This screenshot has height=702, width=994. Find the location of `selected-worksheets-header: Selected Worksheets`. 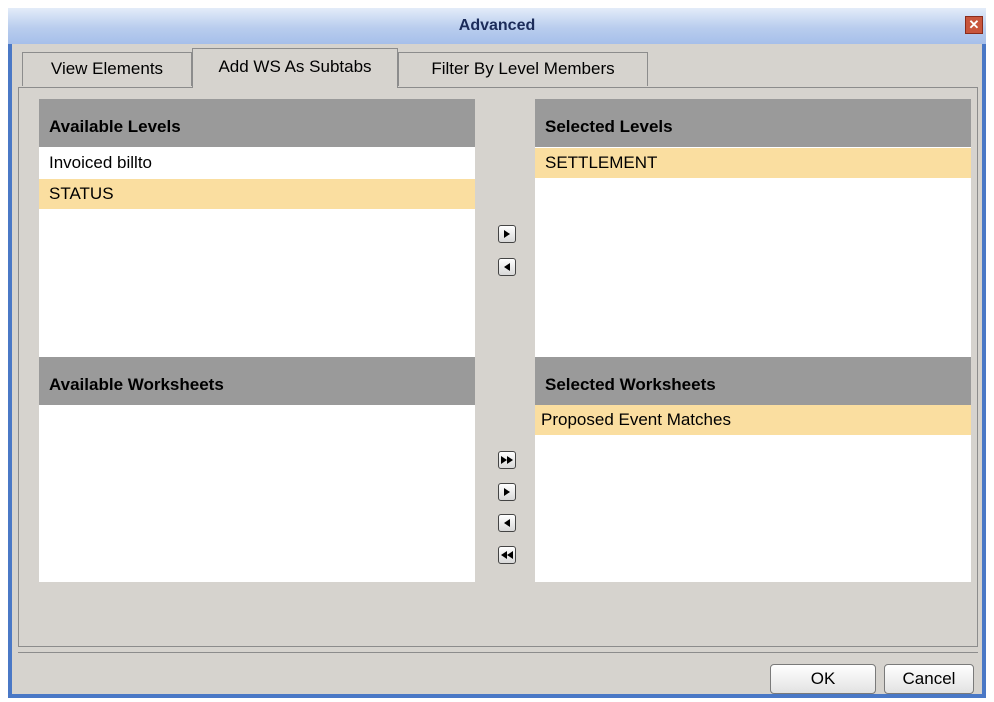

selected-worksheets-header: Selected Worksheets is located at coordinates (753, 381).